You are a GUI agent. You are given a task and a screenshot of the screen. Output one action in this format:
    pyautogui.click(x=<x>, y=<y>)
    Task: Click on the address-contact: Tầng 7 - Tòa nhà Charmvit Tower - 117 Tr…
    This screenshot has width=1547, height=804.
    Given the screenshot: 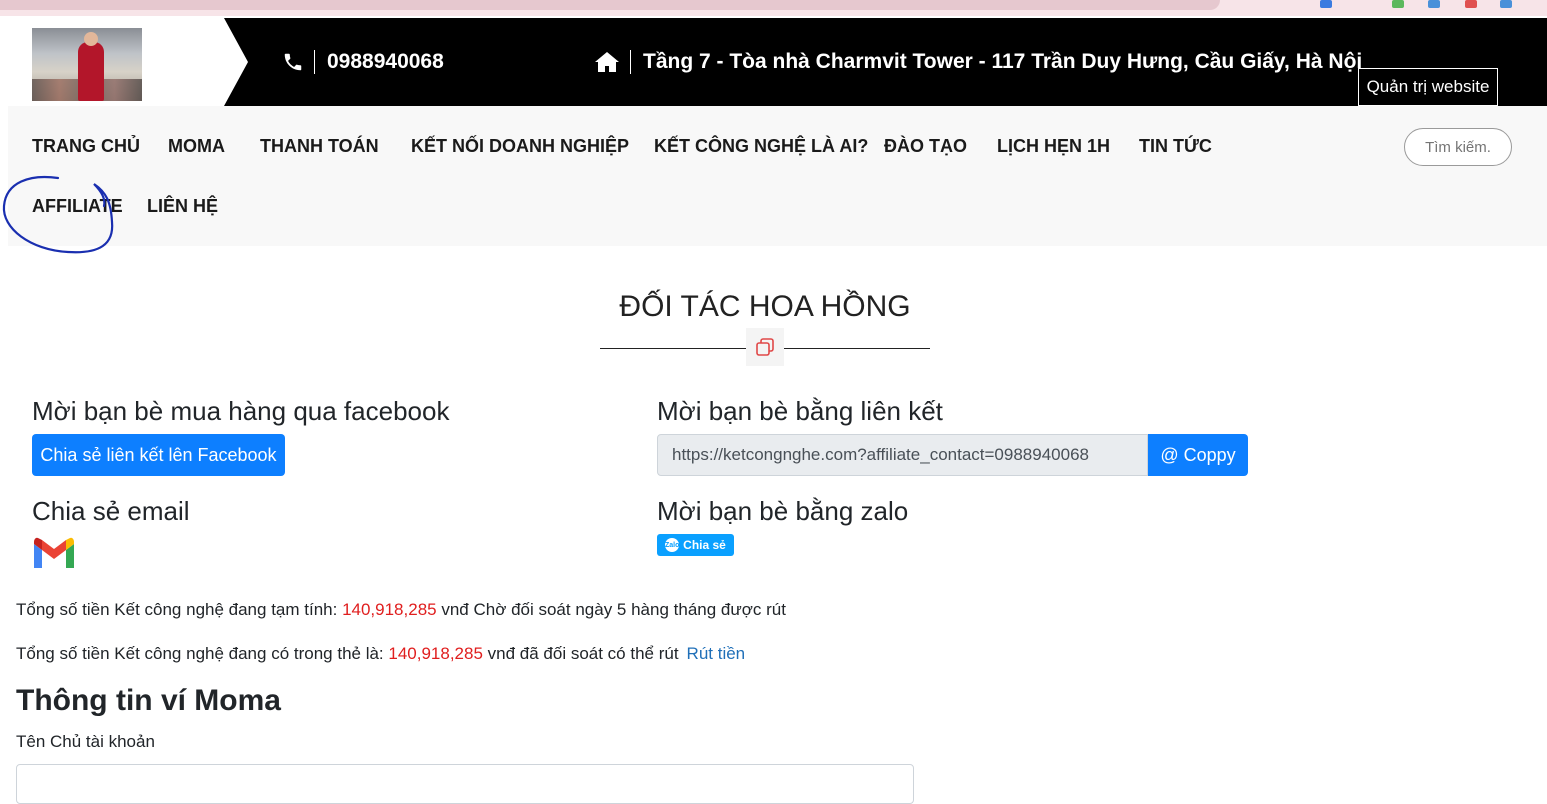 What is the action you would take?
    pyautogui.click(x=978, y=62)
    